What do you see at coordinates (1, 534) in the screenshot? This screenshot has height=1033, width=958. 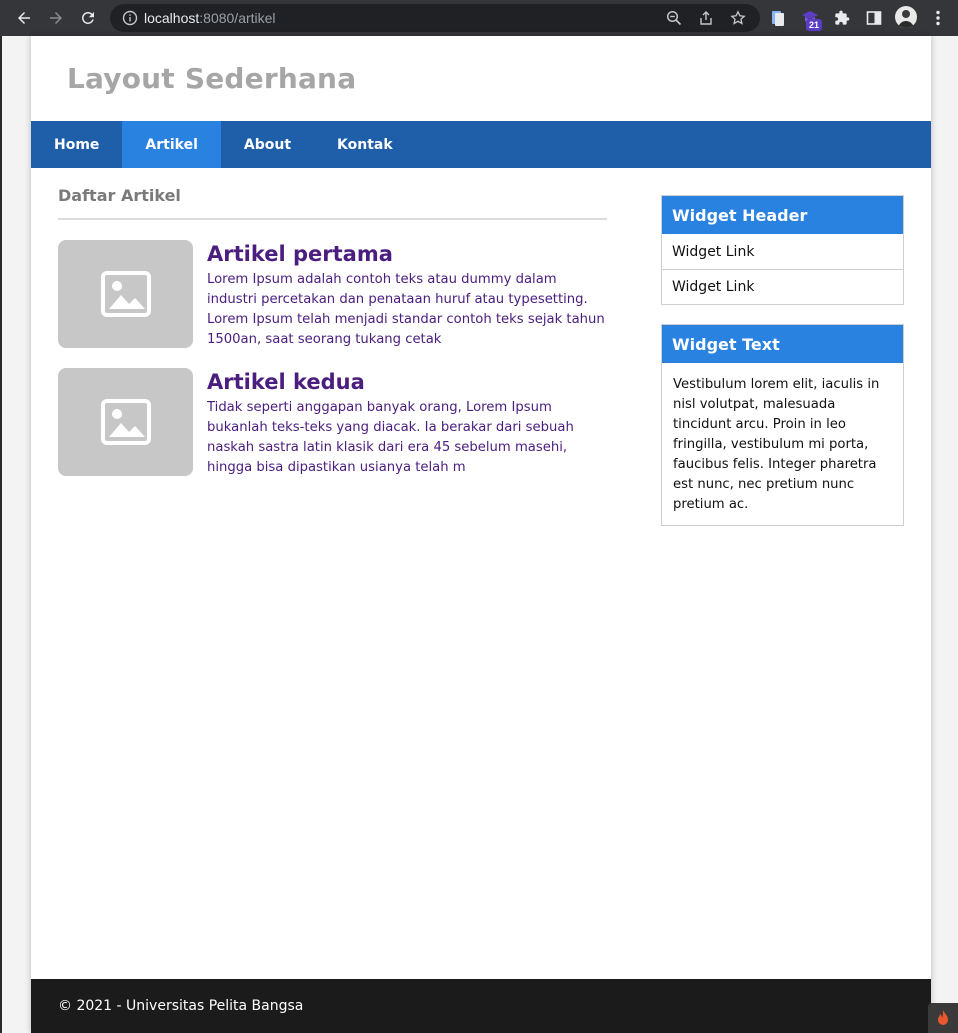 I see `window-edge` at bounding box center [1, 534].